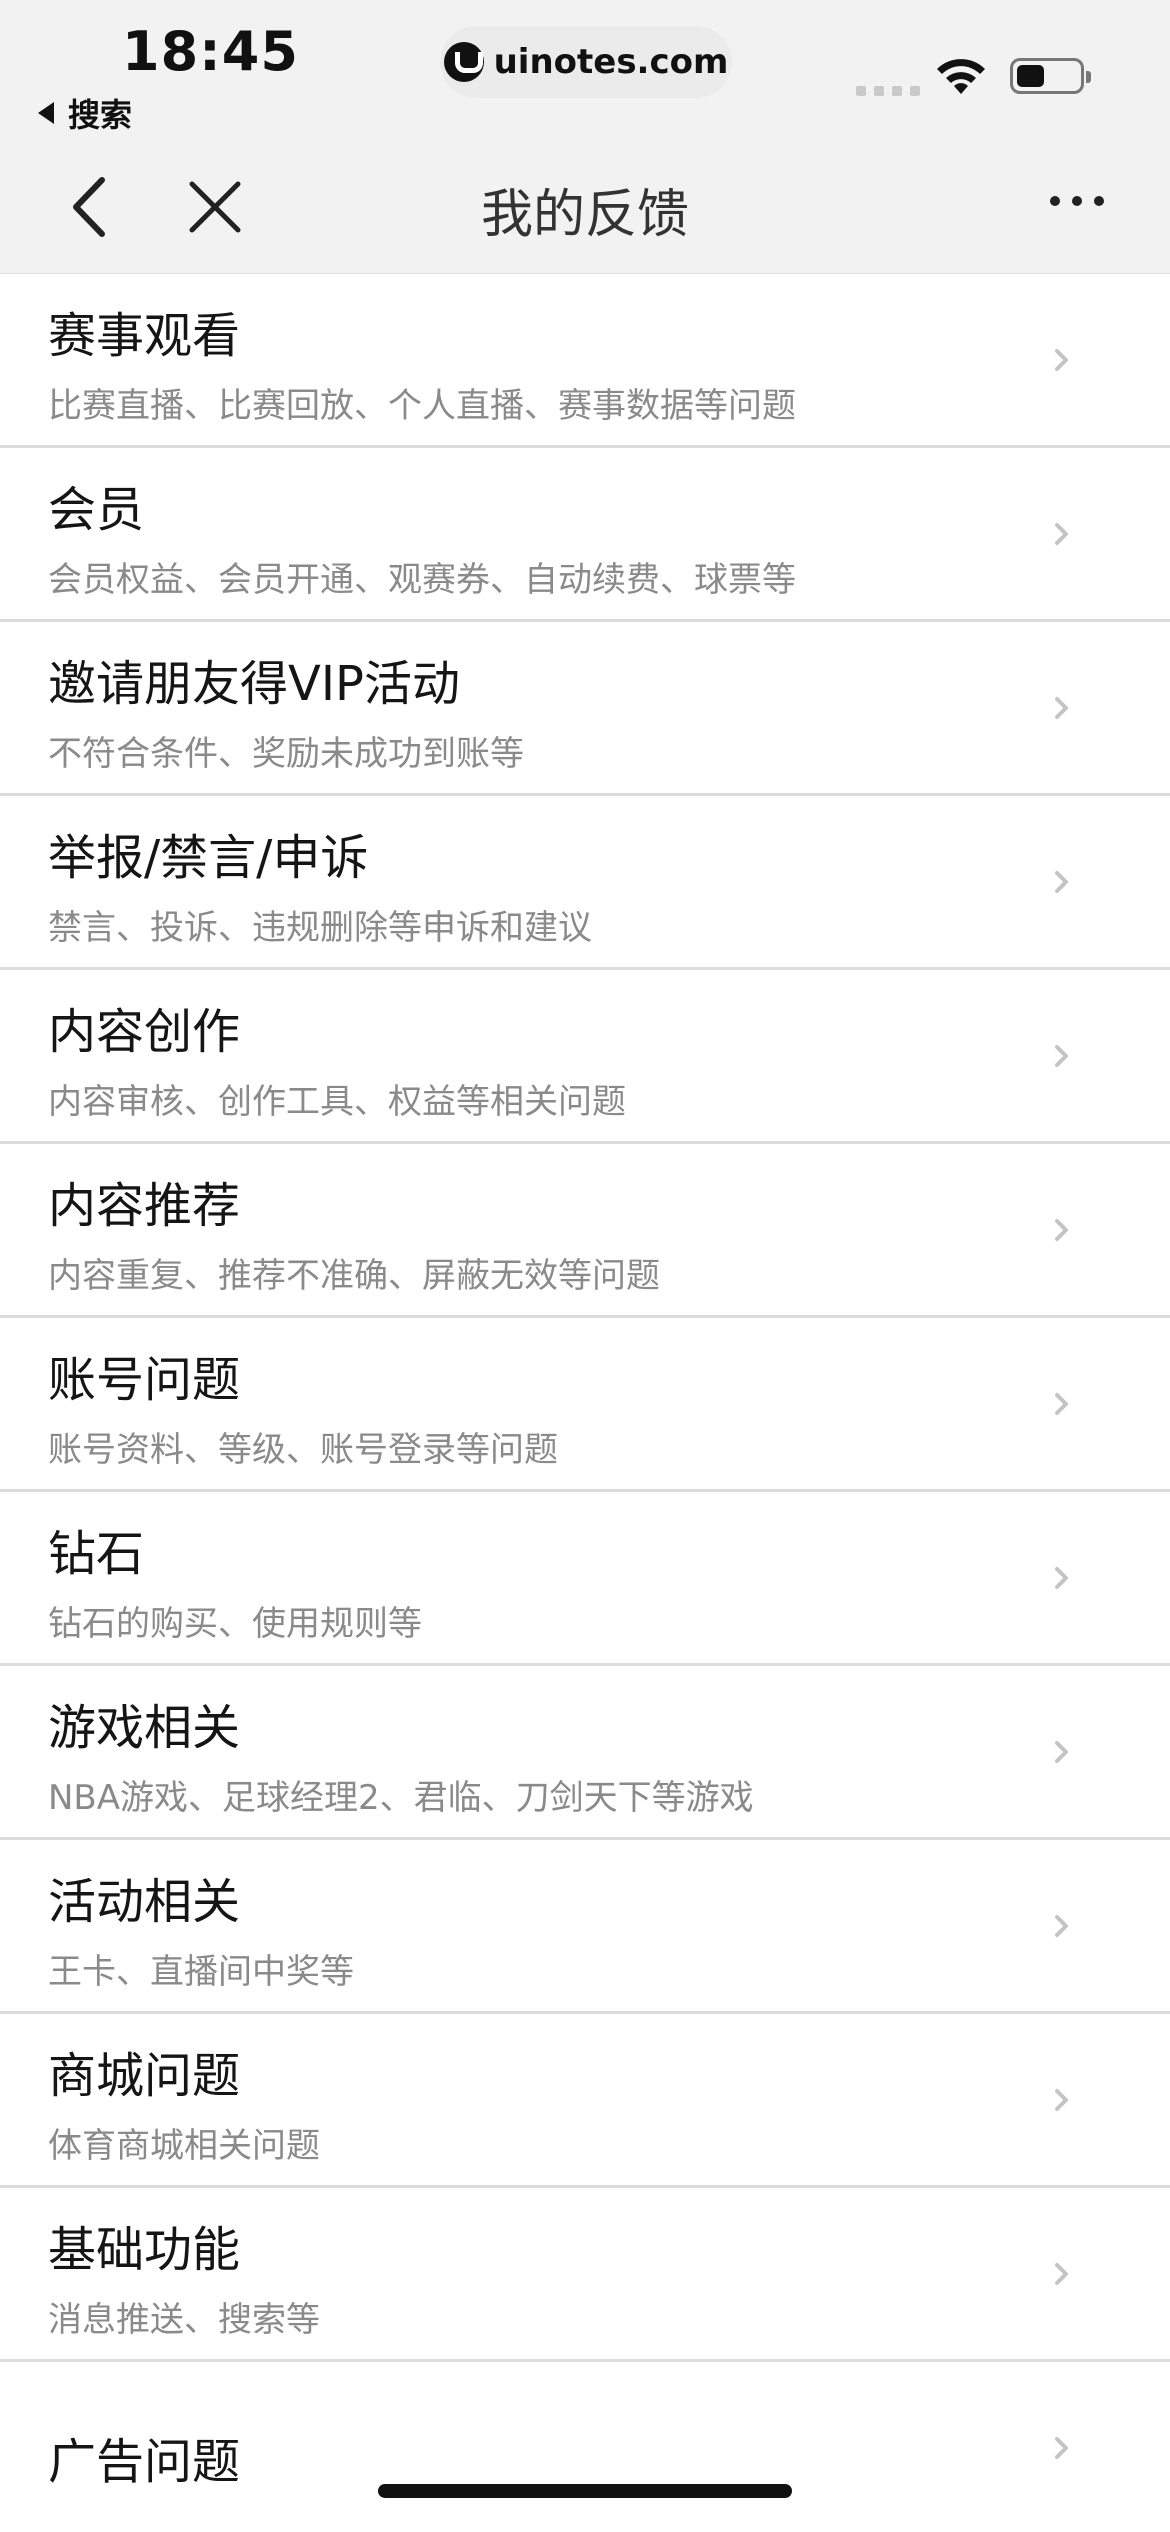 Image resolution: width=1170 pixels, height=2532 pixels. I want to click on url-text: uinotes.com, so click(611, 62).